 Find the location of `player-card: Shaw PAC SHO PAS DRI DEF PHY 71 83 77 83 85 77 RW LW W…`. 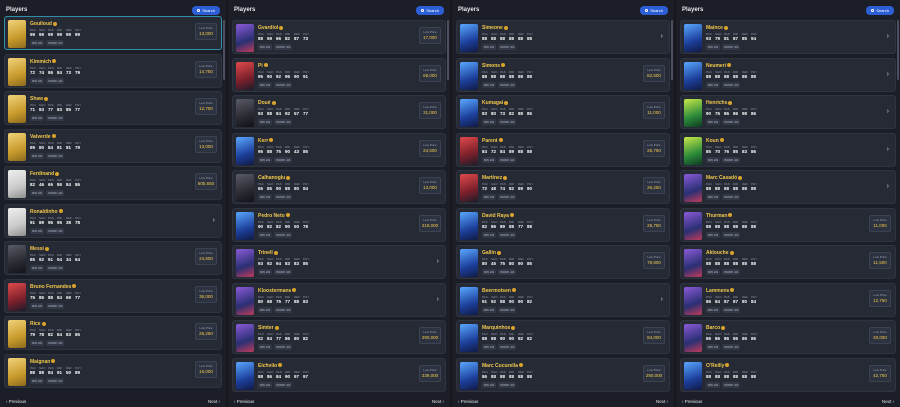

player-card: Shaw PAC SHO PAS DRI DEF PHY 71 83 77 83 85 77 RW LW W… is located at coordinates (113, 108).